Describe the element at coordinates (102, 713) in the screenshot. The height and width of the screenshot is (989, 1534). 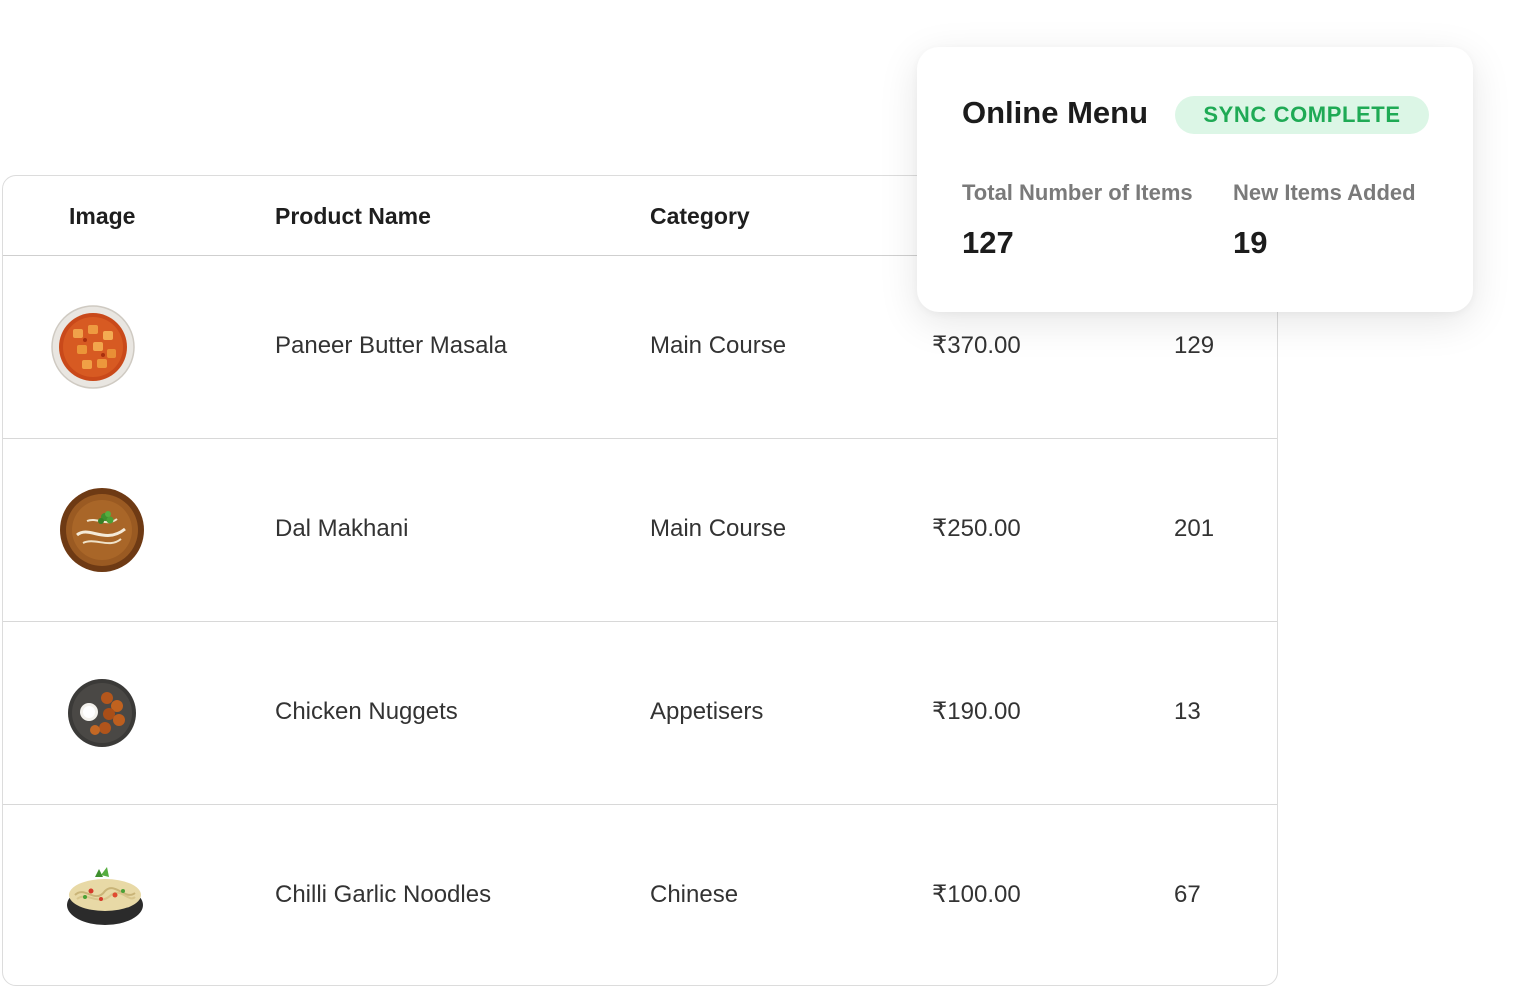
I see `chicken-nuggets-image` at that location.